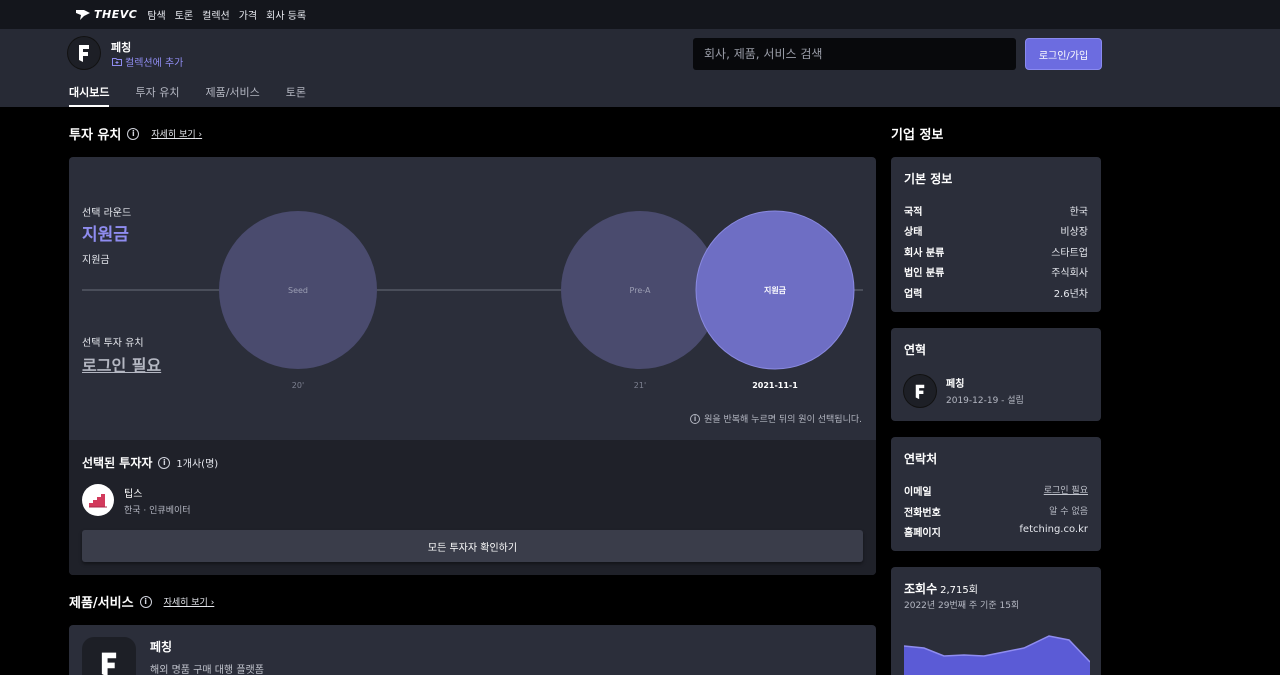 This screenshot has height=675, width=1280. Describe the element at coordinates (917, 135) in the screenshot. I see `company-info-title: 기업 정보` at that location.